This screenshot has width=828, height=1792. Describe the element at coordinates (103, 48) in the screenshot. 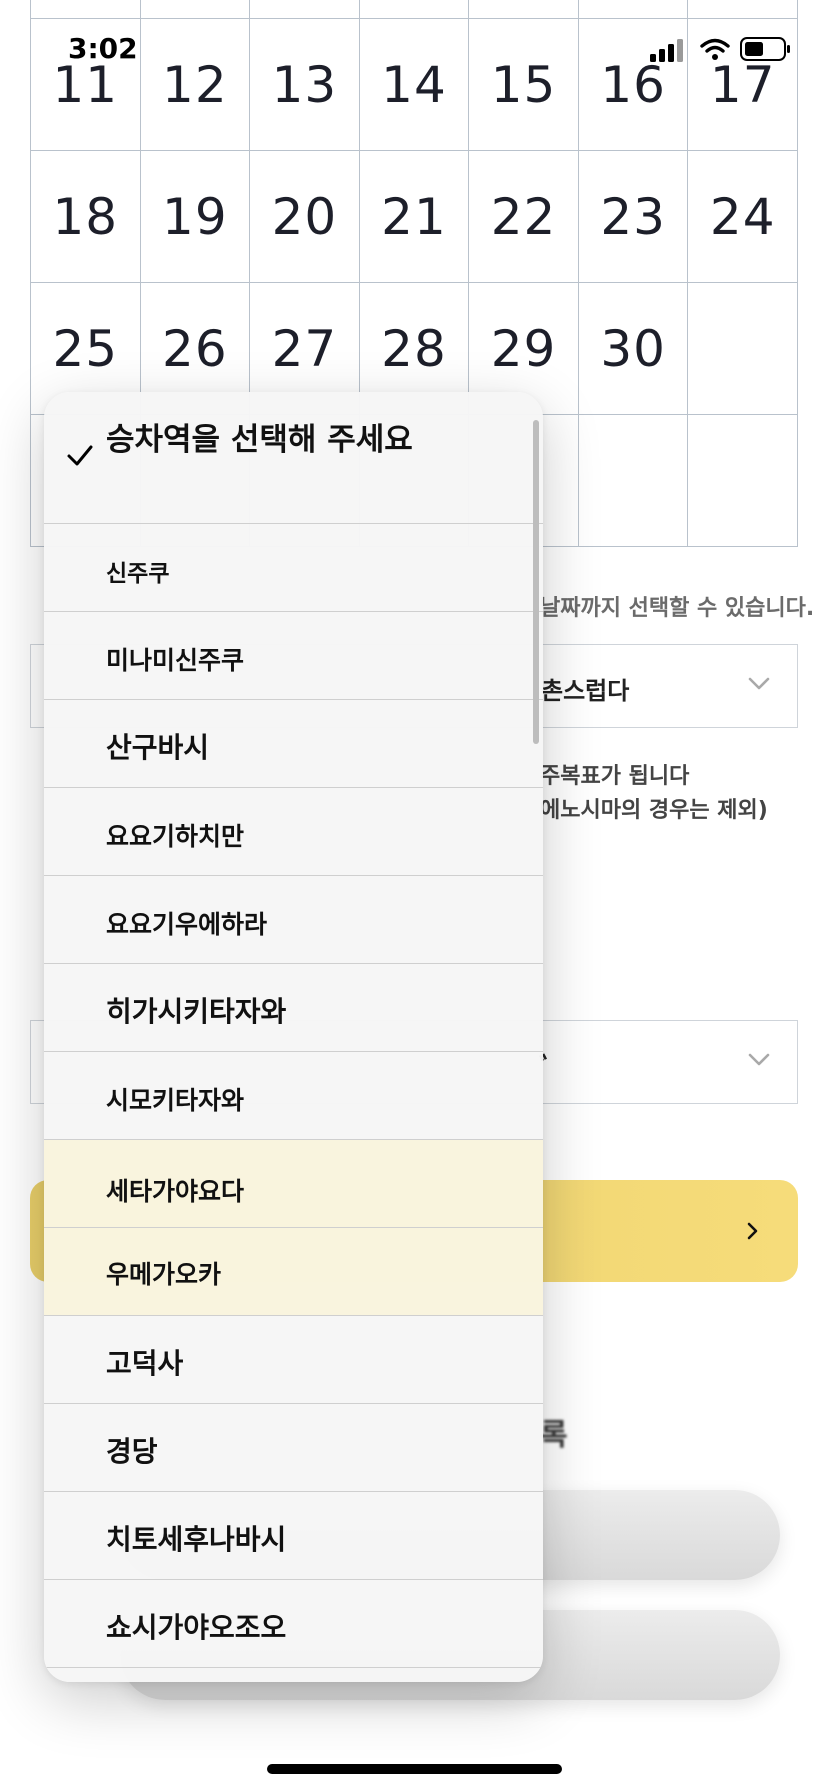

I see `status-time: 3:02` at that location.